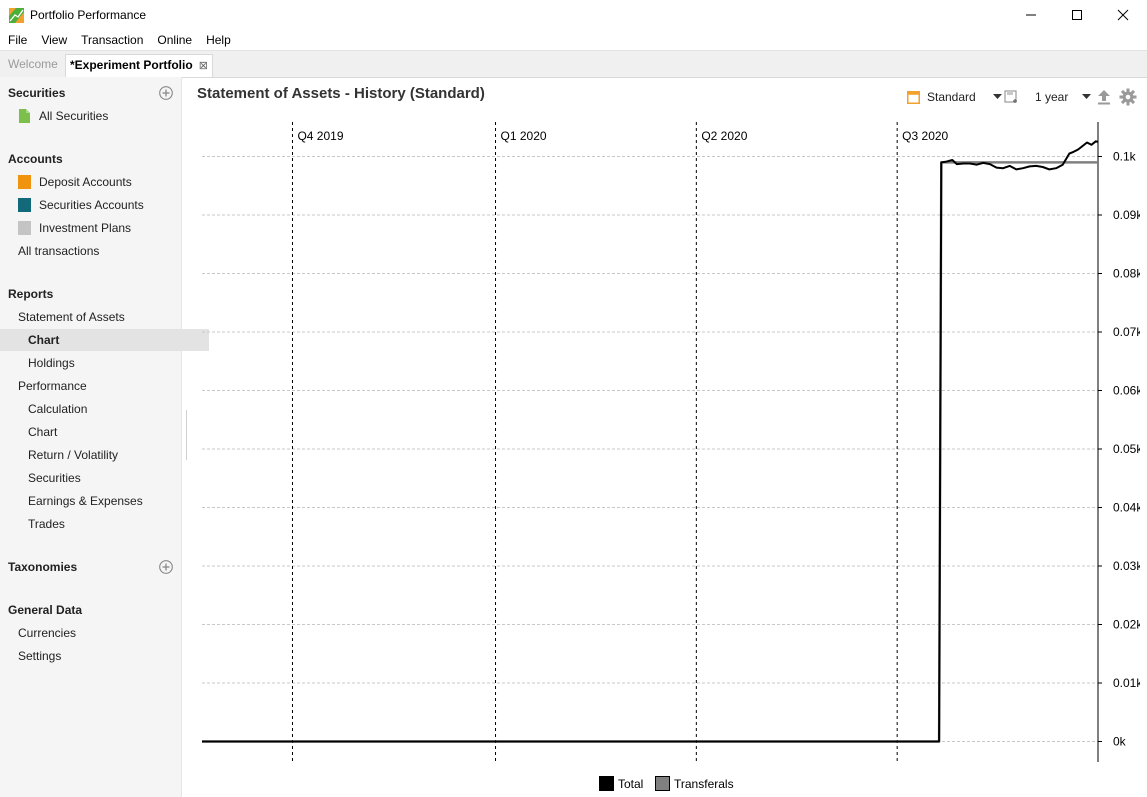 The height and width of the screenshot is (797, 1147). I want to click on close-button, so click(1123, 15).